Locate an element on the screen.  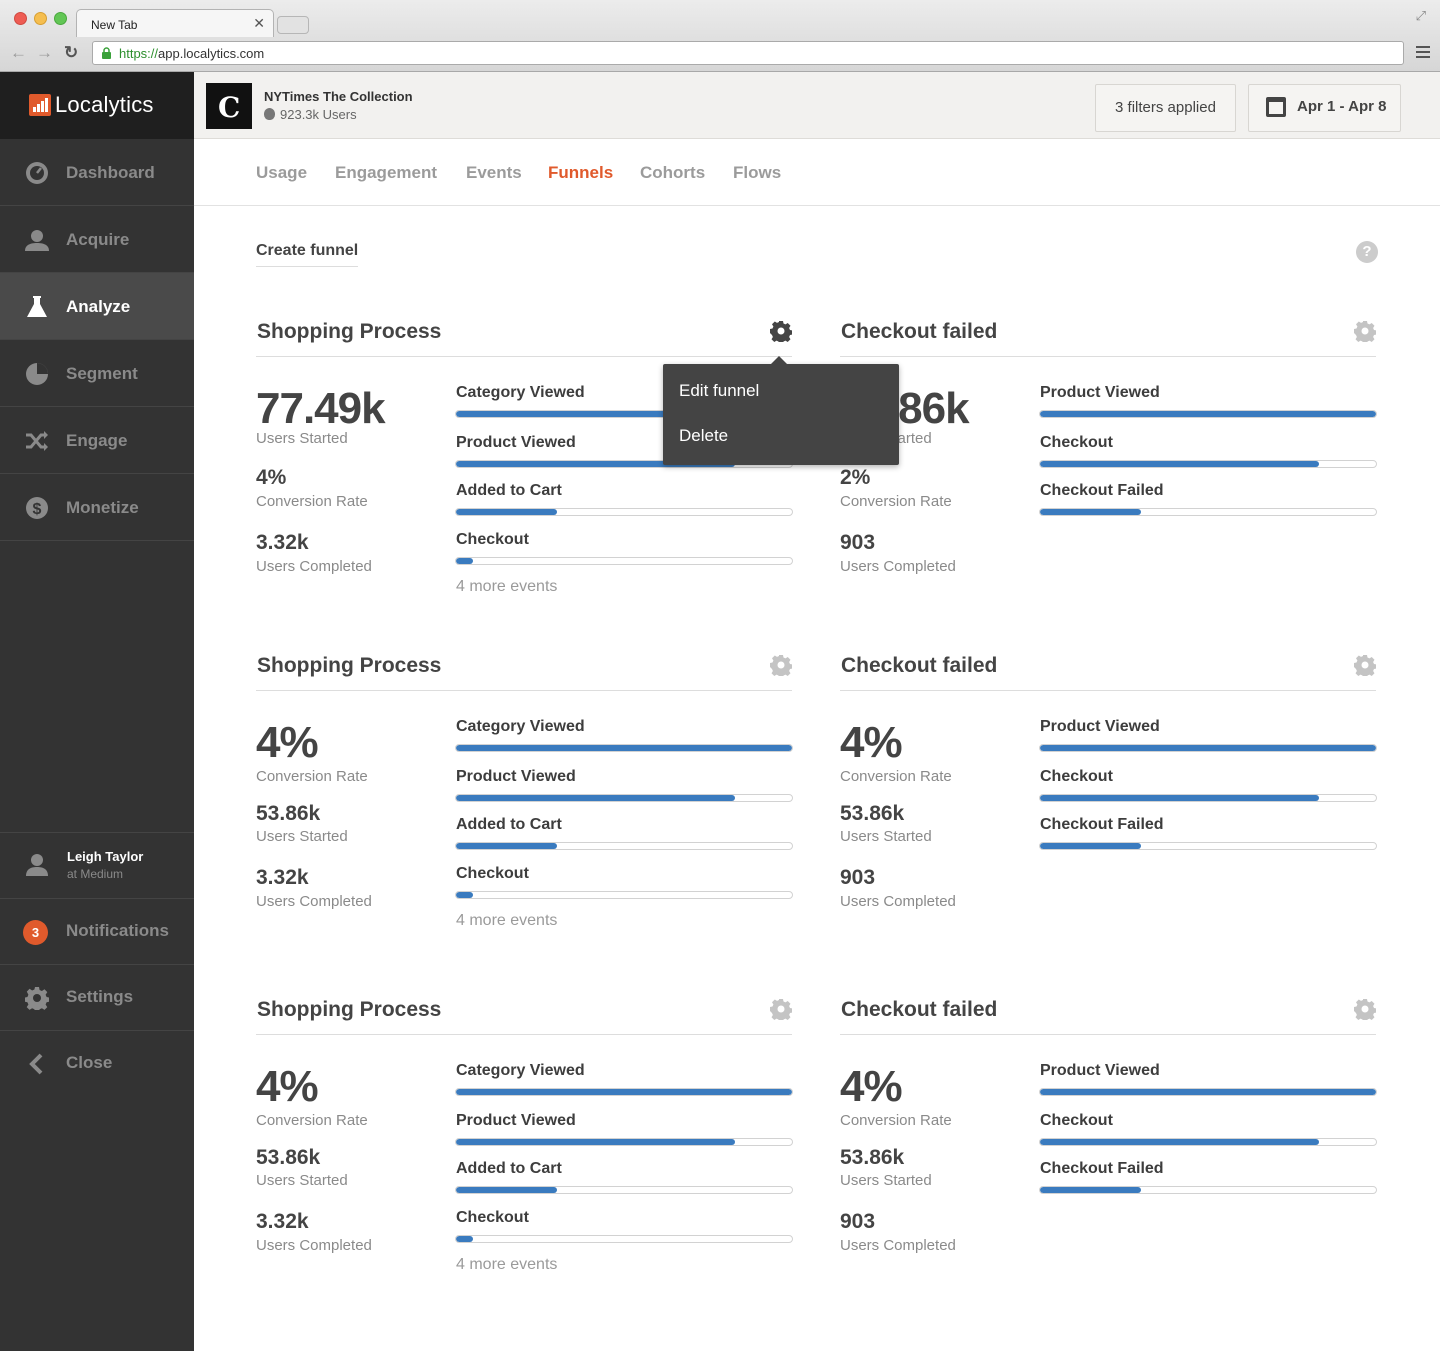
browser-tab: New Tab ✕ is located at coordinates (175, 23).